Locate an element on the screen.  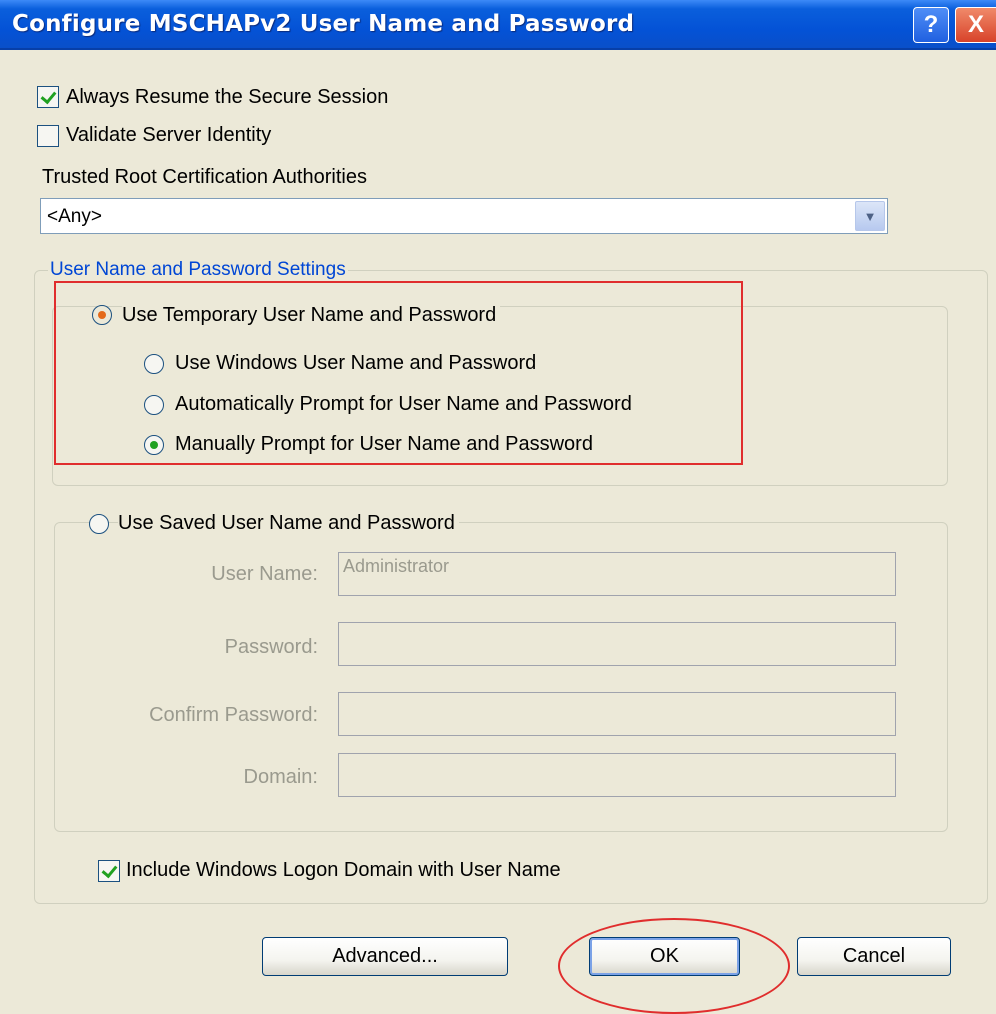
manual-prompt-radio is located at coordinates (154, 445).